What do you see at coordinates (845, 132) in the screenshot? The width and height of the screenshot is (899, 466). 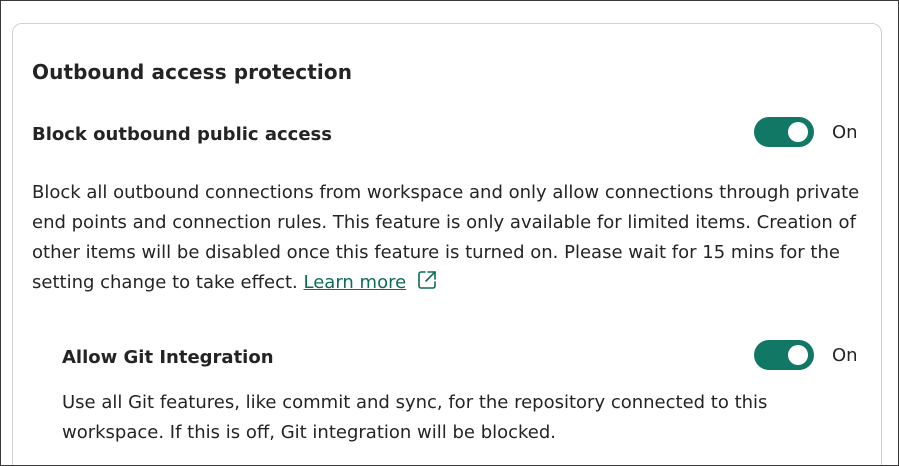 I see `block-outbound-state: On` at bounding box center [845, 132].